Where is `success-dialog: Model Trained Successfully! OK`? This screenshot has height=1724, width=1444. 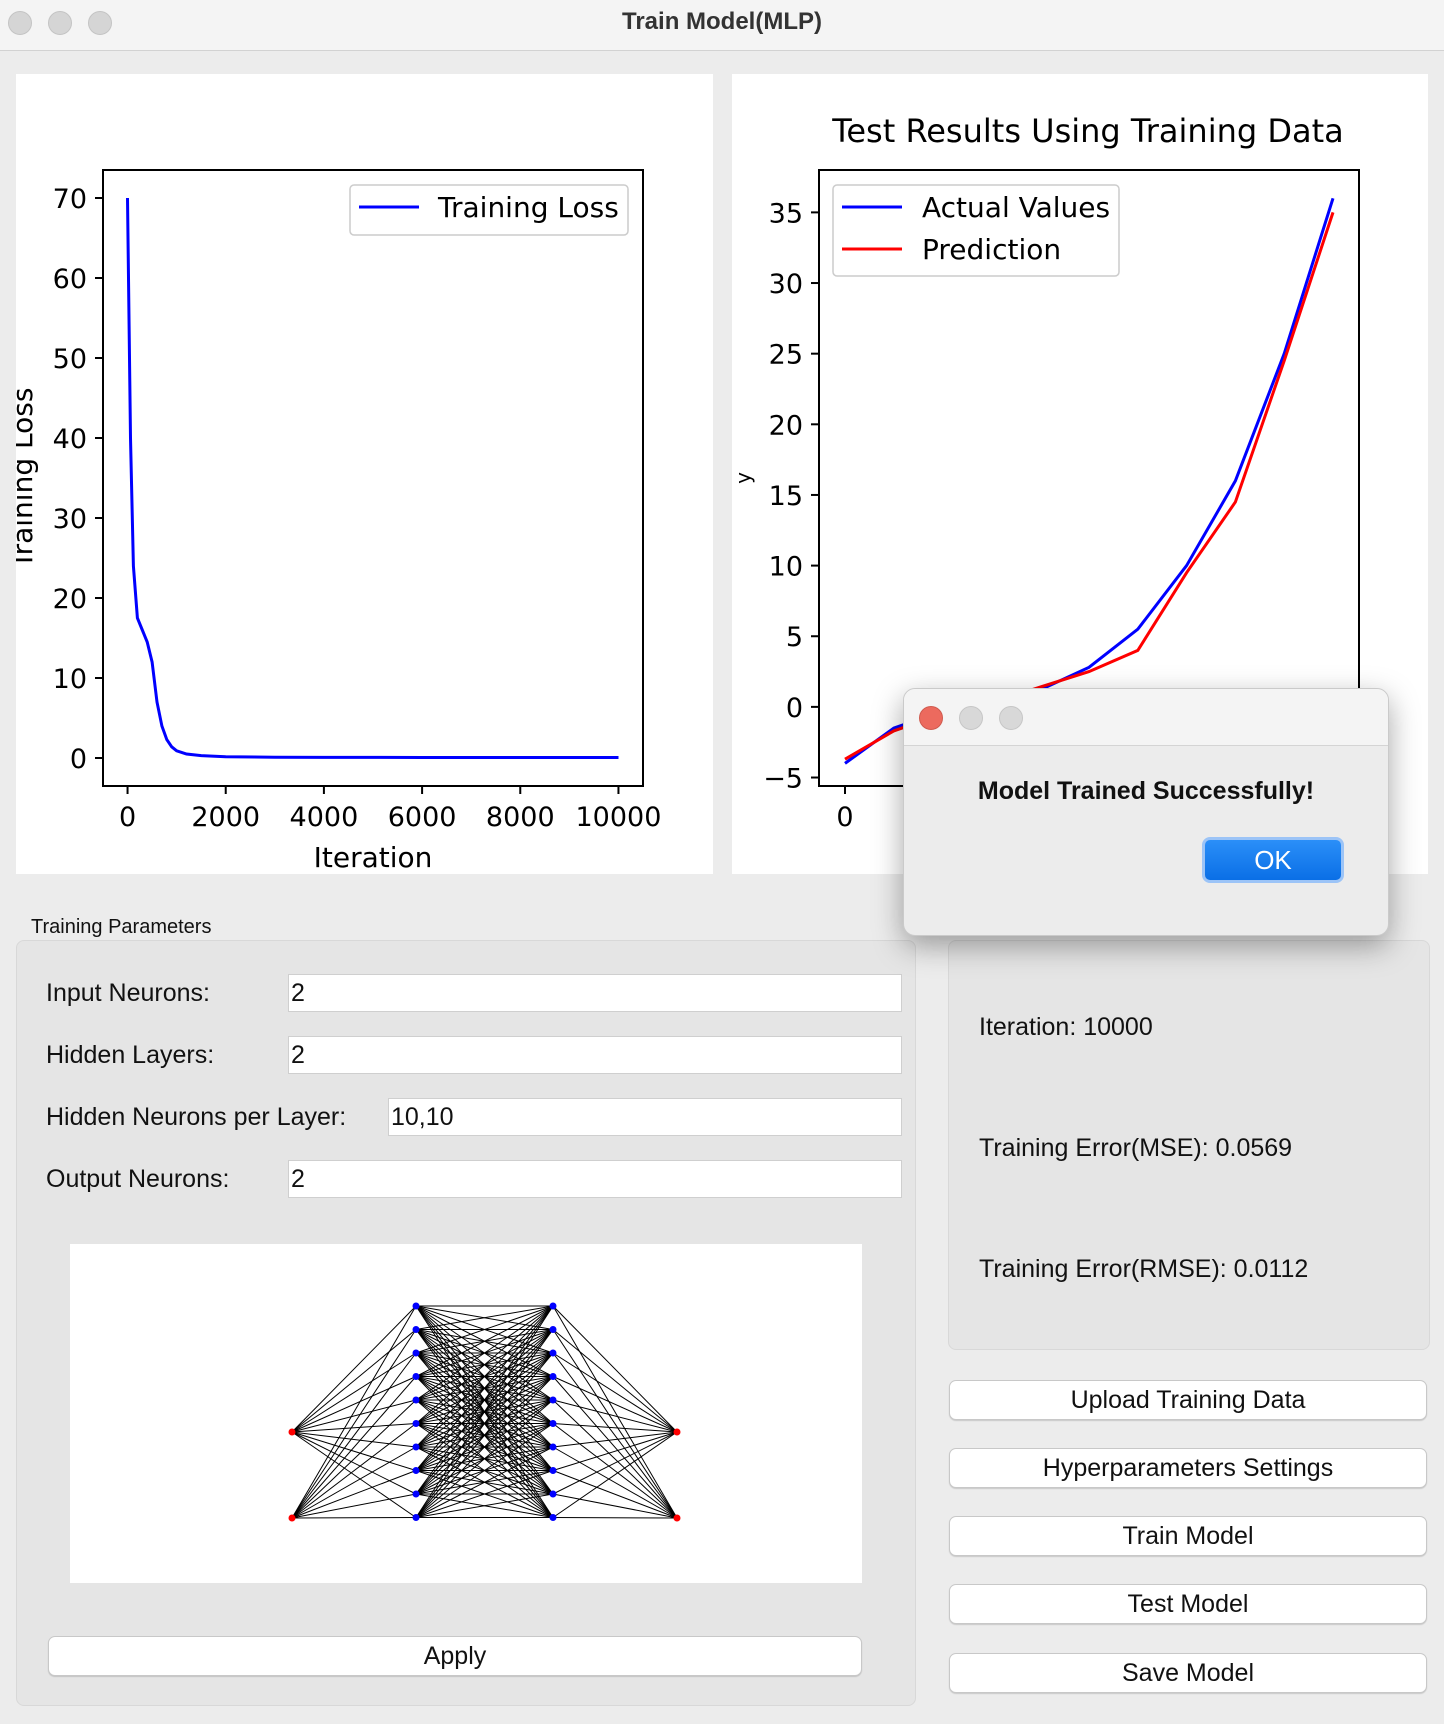 success-dialog: Model Trained Successfully! OK is located at coordinates (1146, 812).